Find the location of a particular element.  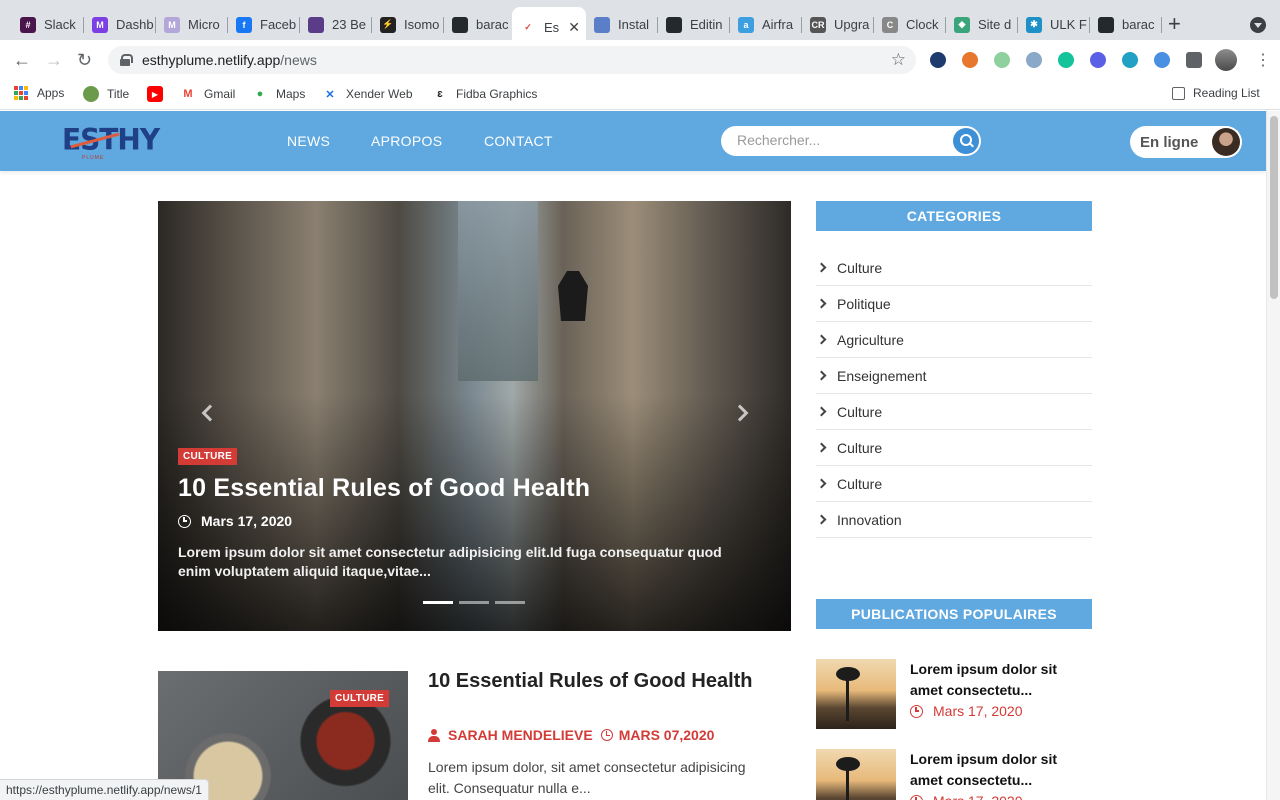

browser-tab: Editin is located at coordinates (694, 24).